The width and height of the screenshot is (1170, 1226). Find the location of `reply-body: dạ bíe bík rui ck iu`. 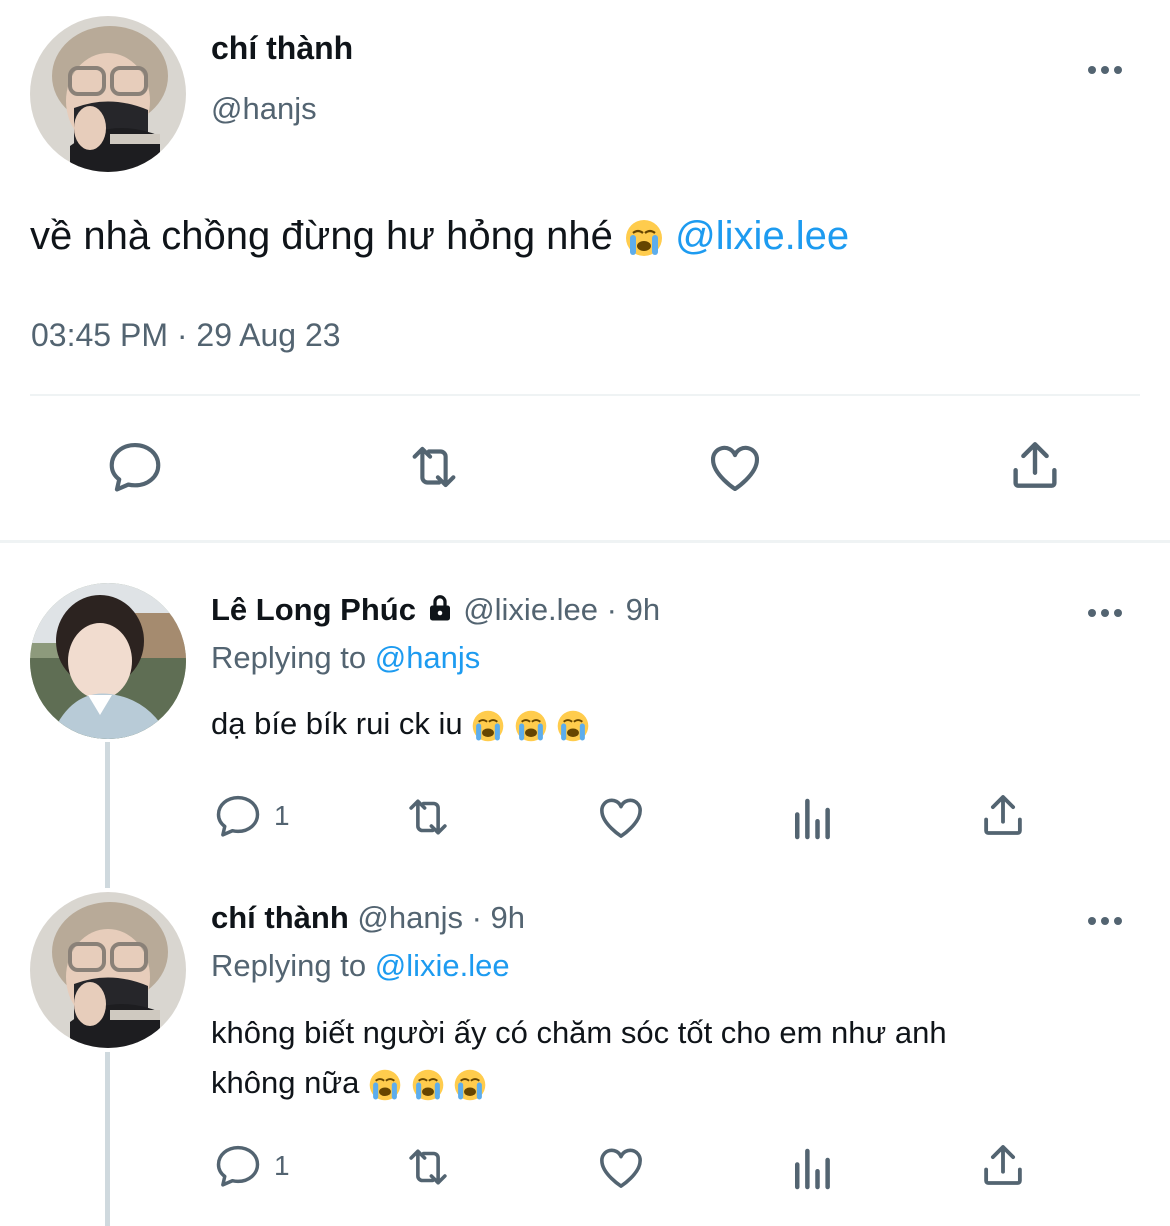

reply-body: dạ bíe bík rui ck iu is located at coordinates (337, 723).